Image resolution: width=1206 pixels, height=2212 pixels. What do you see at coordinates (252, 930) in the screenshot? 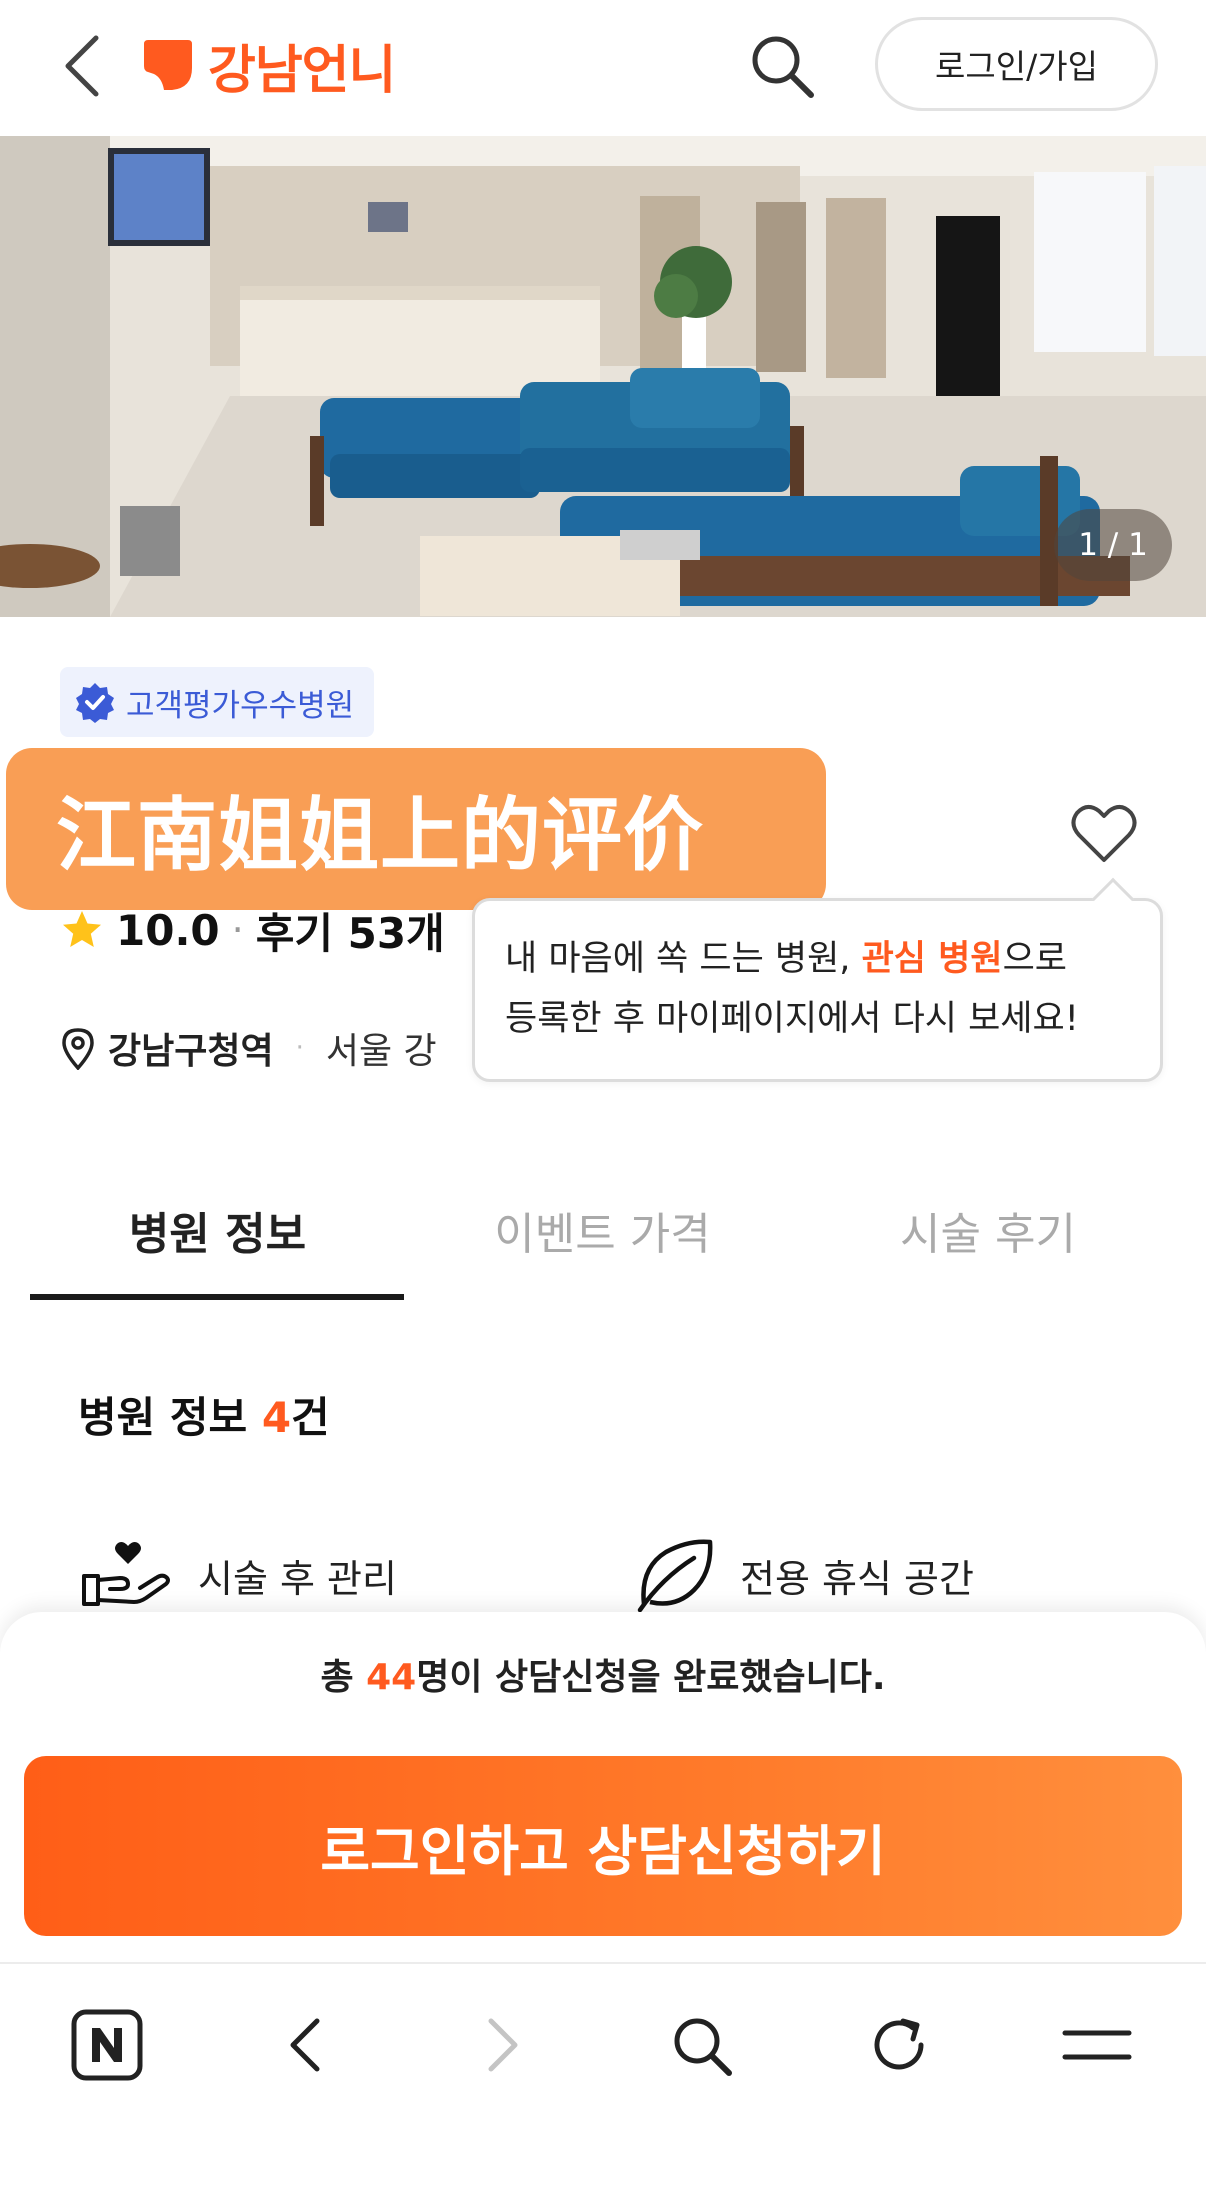
I see `rating-row: 10.0 · 후기 53개` at bounding box center [252, 930].